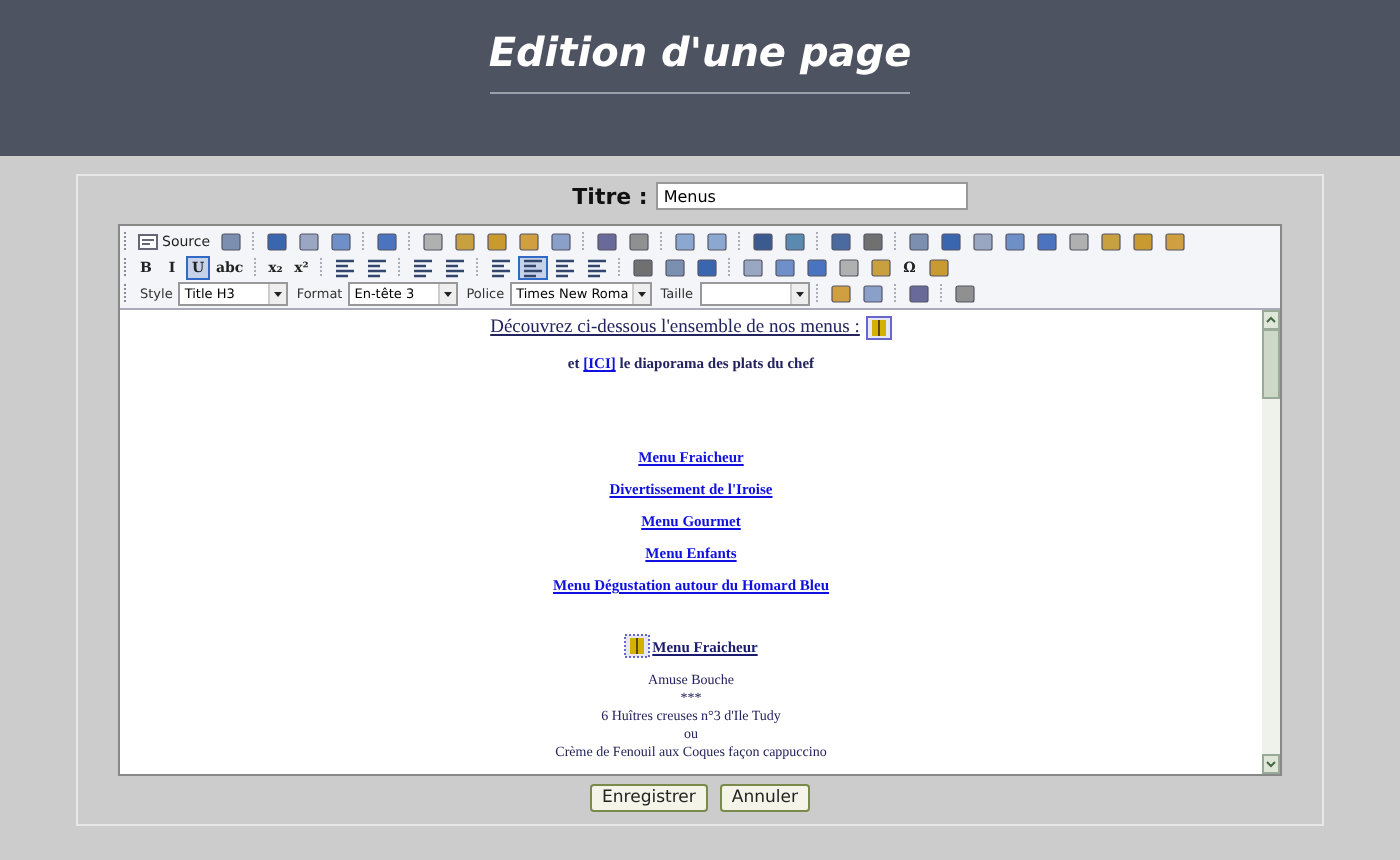 This screenshot has width=1400, height=860. I want to click on undo-button, so click(685, 241).